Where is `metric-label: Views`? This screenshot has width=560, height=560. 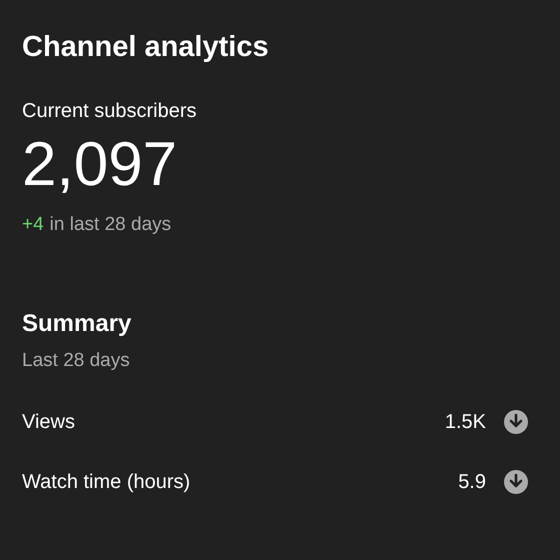
metric-label: Views is located at coordinates (49, 422).